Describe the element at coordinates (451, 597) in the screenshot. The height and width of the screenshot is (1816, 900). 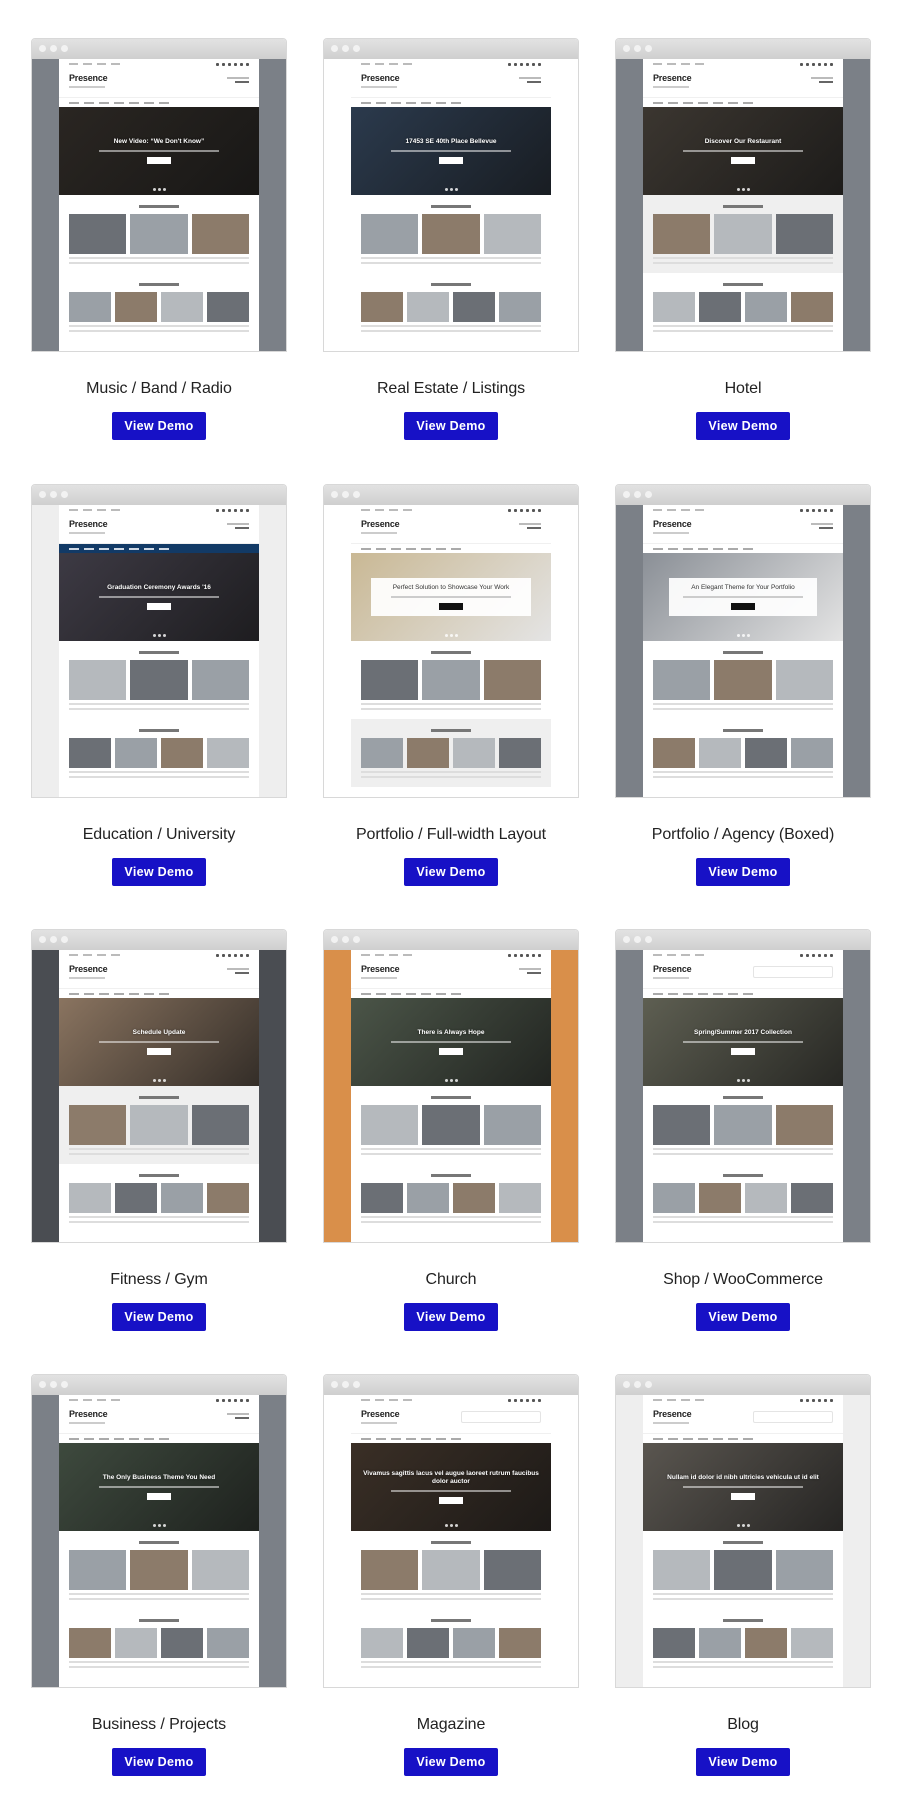
I see `preview-hero: Perfect Solution to Showcase Your Work` at that location.